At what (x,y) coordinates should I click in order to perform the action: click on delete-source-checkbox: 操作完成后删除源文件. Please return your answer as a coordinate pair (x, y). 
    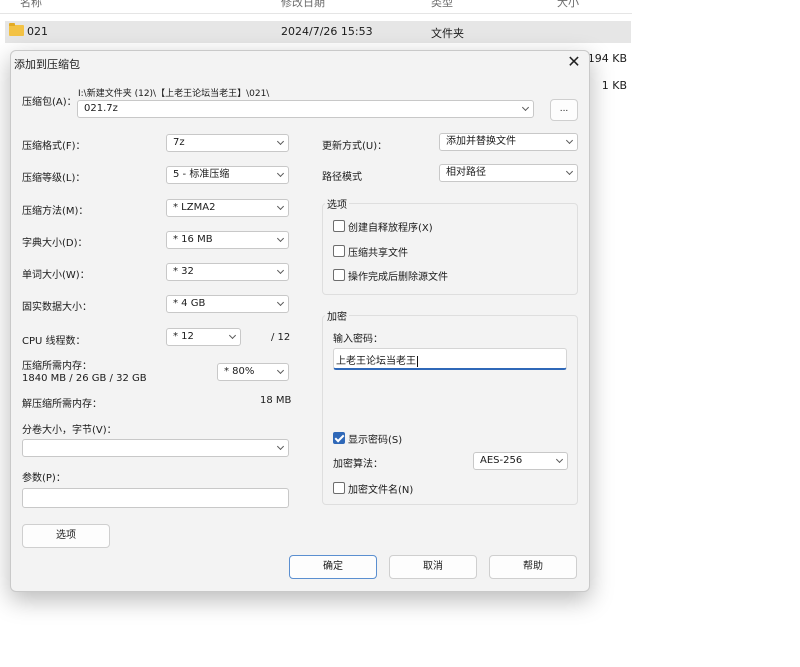
    Looking at the image, I should click on (390, 275).